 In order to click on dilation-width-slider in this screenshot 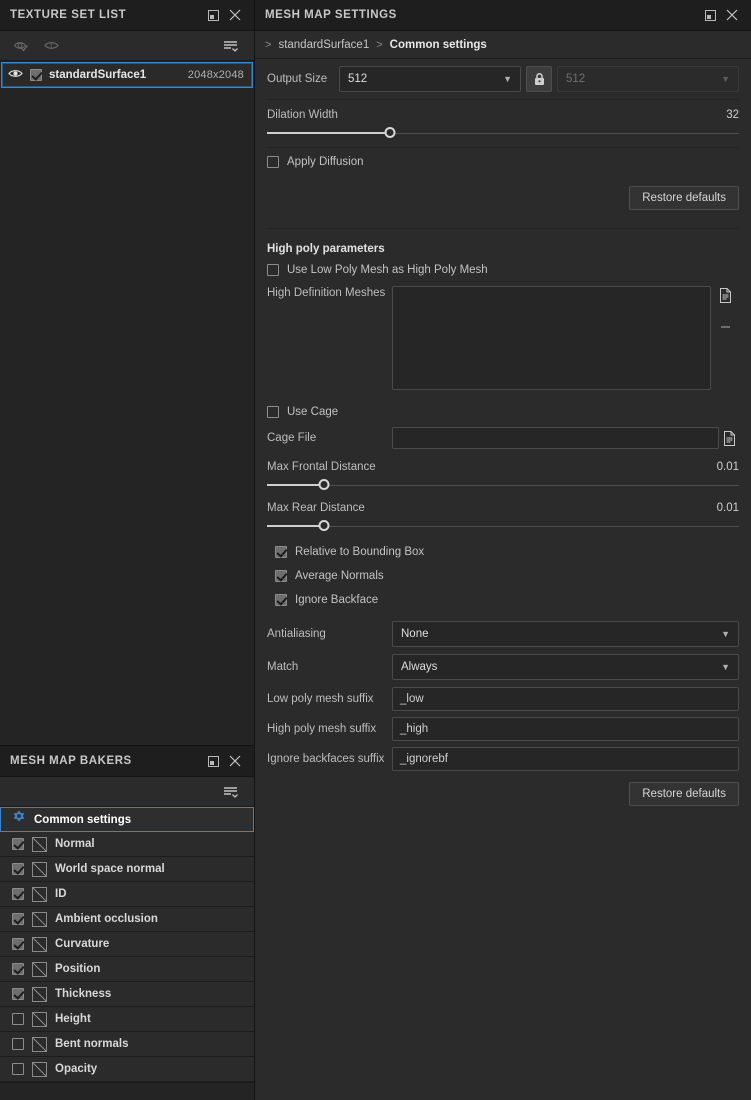, I will do `click(503, 133)`.